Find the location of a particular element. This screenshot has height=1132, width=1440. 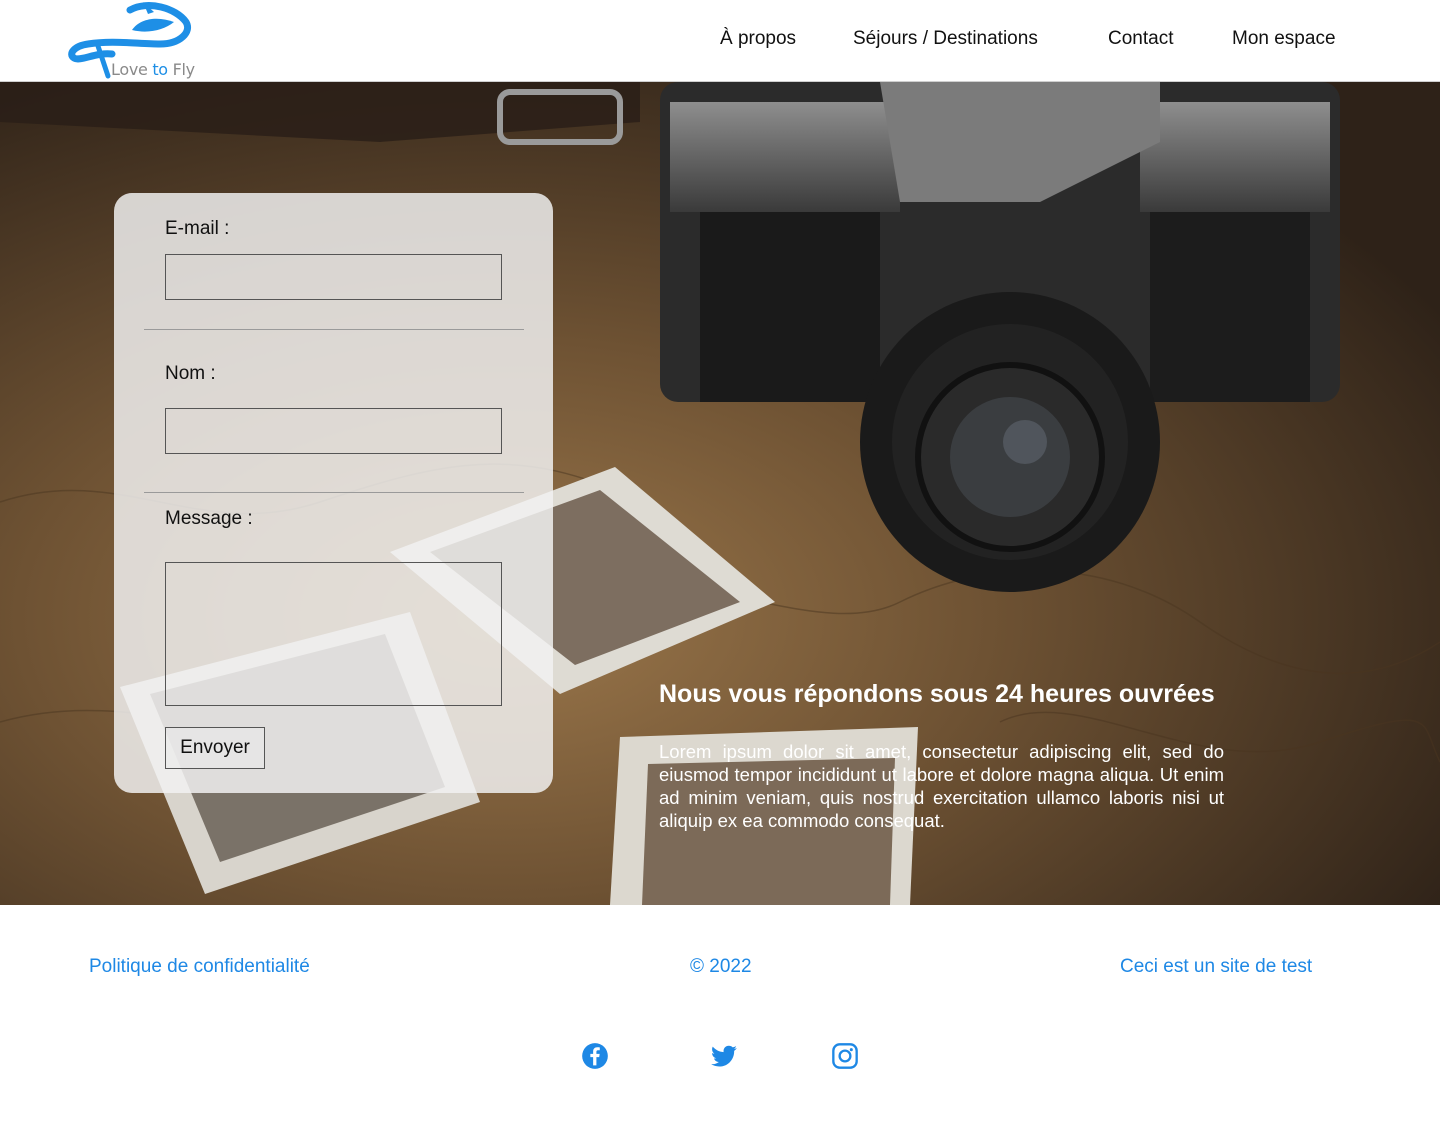

nav-item-contact: Contact is located at coordinates (1140, 39).